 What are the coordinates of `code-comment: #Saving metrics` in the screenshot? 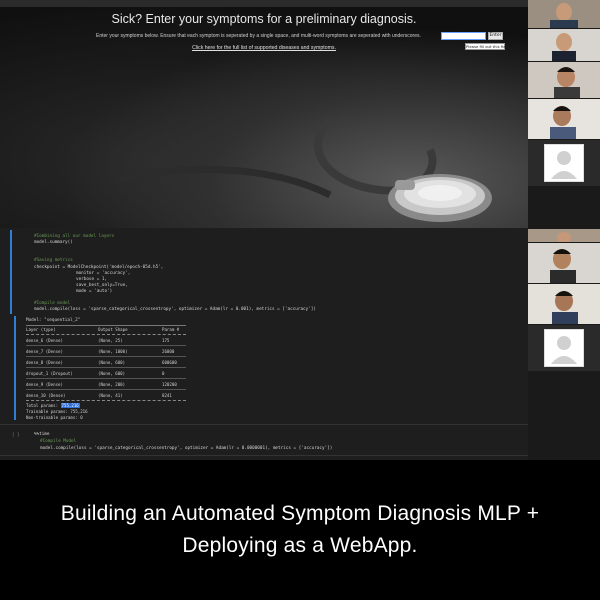 It's located at (53, 260).